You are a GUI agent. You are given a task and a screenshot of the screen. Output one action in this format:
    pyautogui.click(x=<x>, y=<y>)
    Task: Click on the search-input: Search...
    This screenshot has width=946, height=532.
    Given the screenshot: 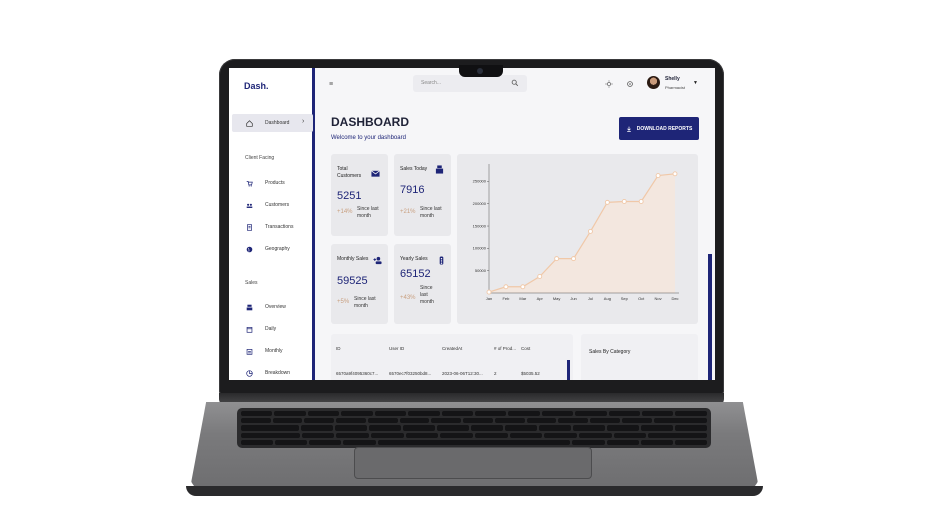 What is the action you would take?
    pyautogui.click(x=470, y=83)
    